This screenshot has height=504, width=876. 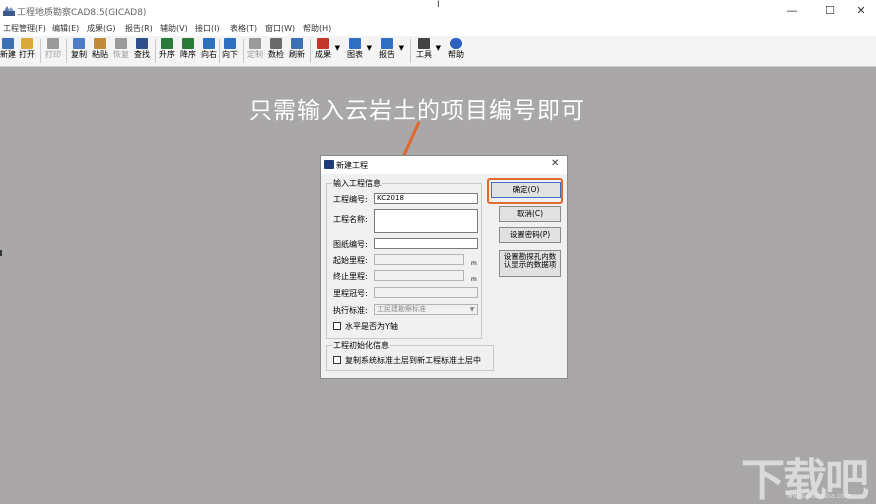 What do you see at coordinates (474, 263) in the screenshot?
I see `start-mileage-unit: m` at bounding box center [474, 263].